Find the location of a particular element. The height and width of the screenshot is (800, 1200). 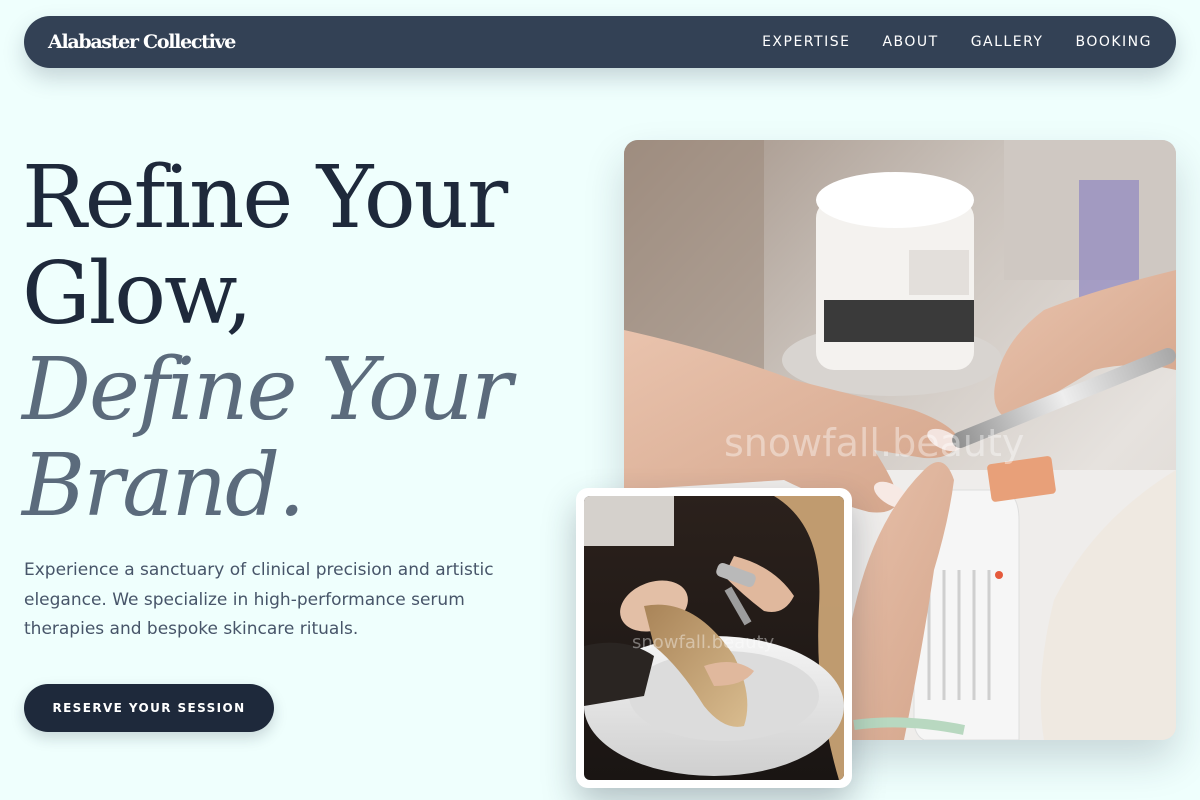

reserve-session-button: RESERVE YOUR SESSION is located at coordinates (149, 708).